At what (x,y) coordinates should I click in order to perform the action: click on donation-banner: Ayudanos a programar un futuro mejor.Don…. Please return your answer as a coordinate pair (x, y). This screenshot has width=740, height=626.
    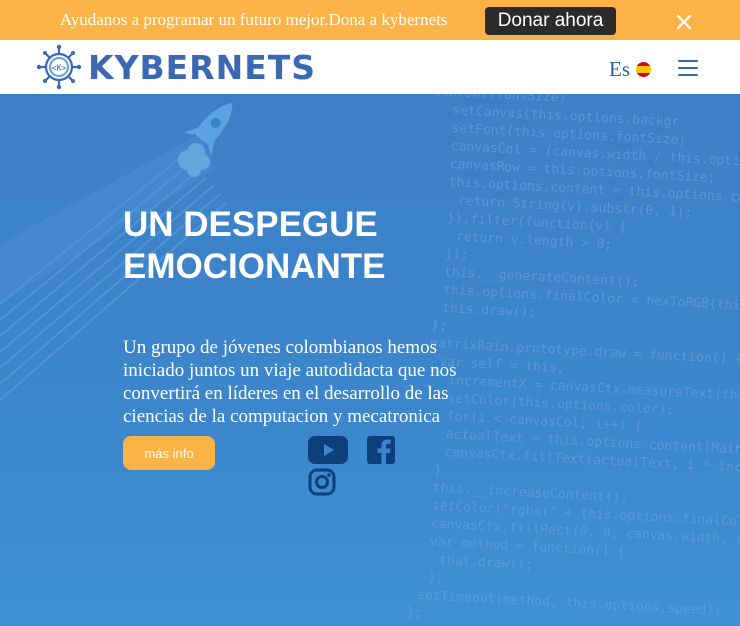
    Looking at the image, I should click on (370, 20).